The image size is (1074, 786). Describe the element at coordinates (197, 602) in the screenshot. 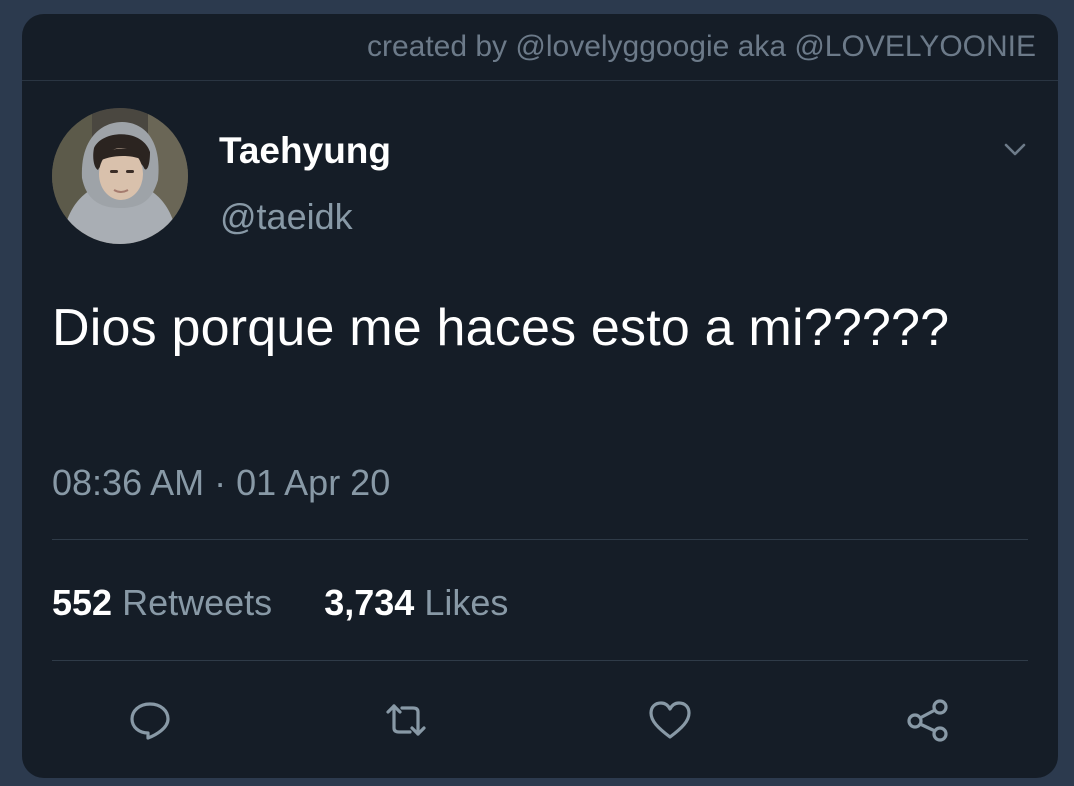

I see `retweets-label: Retweets` at that location.